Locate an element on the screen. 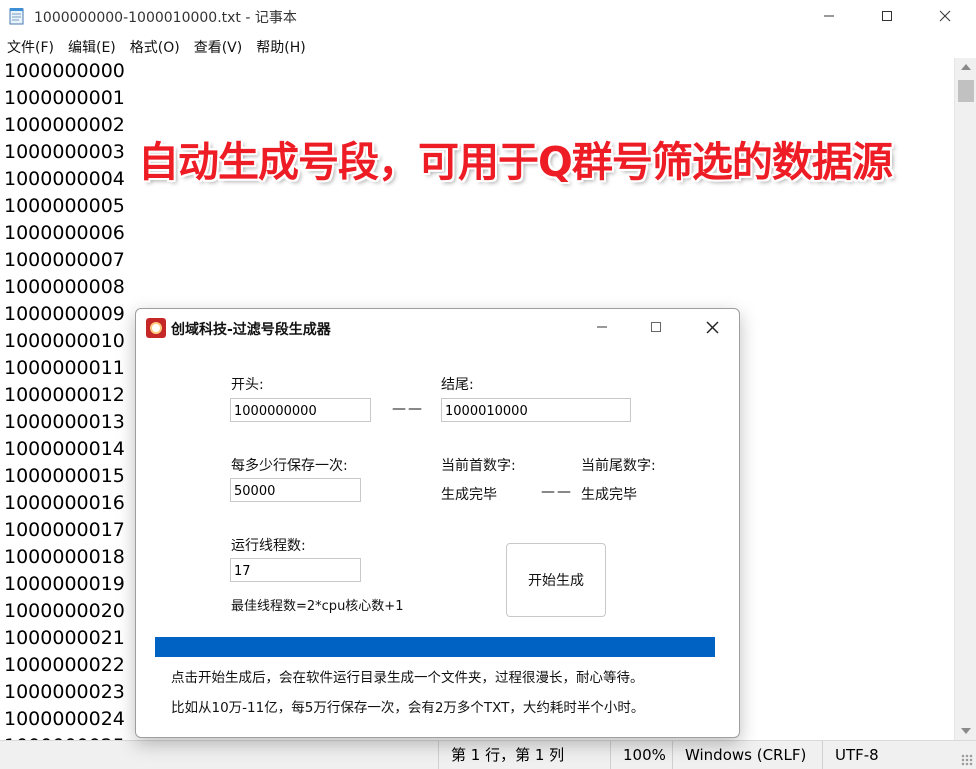 This screenshot has height=769, width=976. notepad-app-icon is located at coordinates (16, 16).